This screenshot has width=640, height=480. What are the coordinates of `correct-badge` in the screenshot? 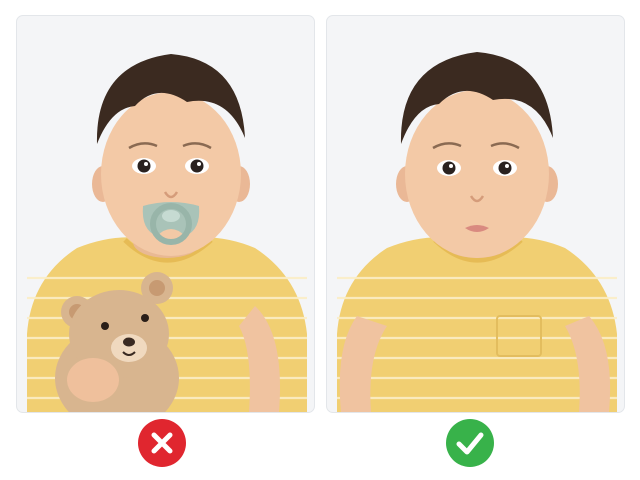 It's located at (470, 443).